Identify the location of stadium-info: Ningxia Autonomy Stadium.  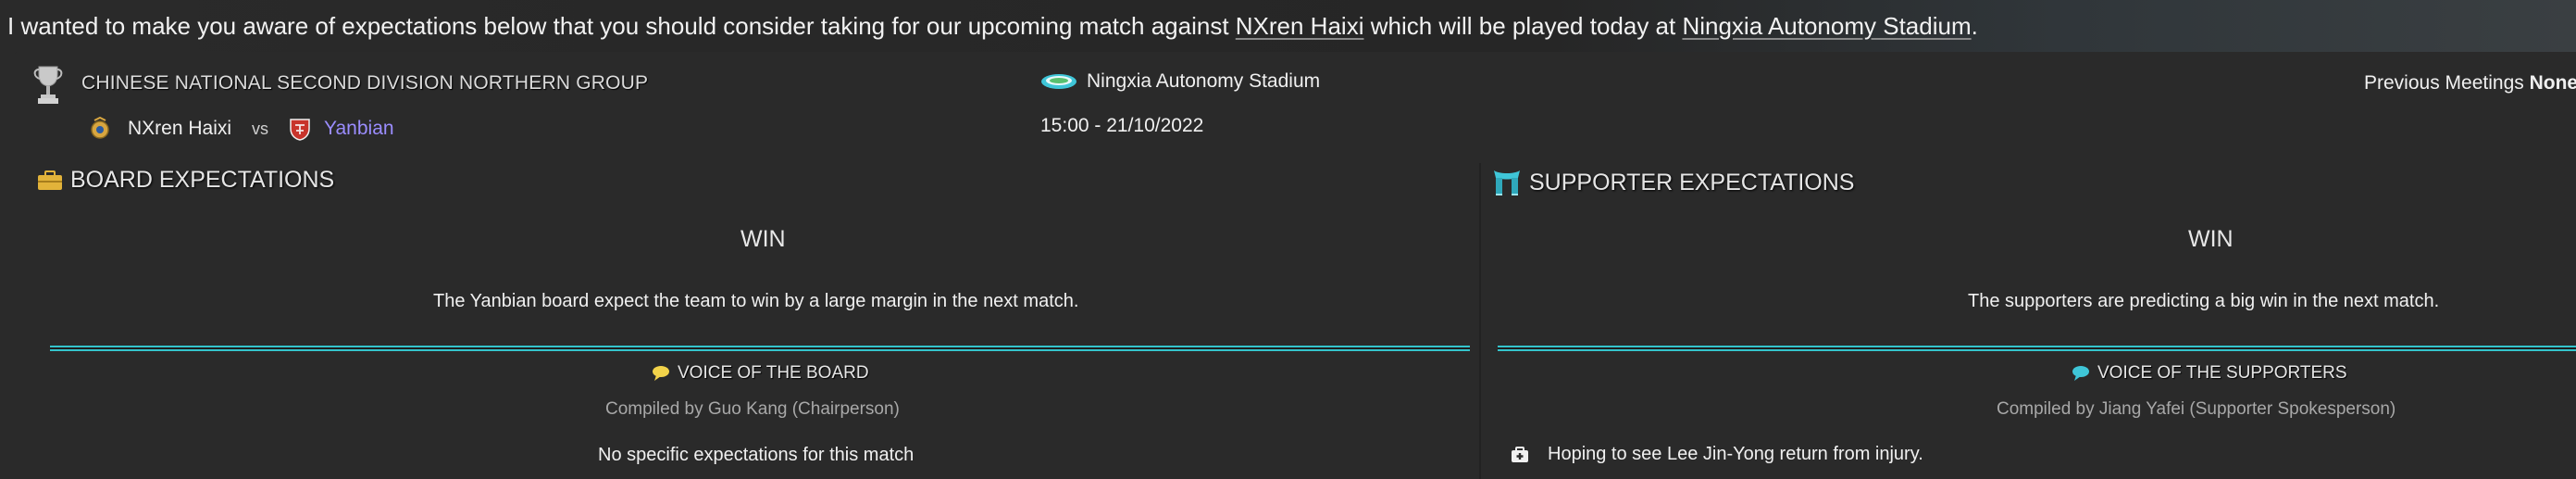
(1180, 81).